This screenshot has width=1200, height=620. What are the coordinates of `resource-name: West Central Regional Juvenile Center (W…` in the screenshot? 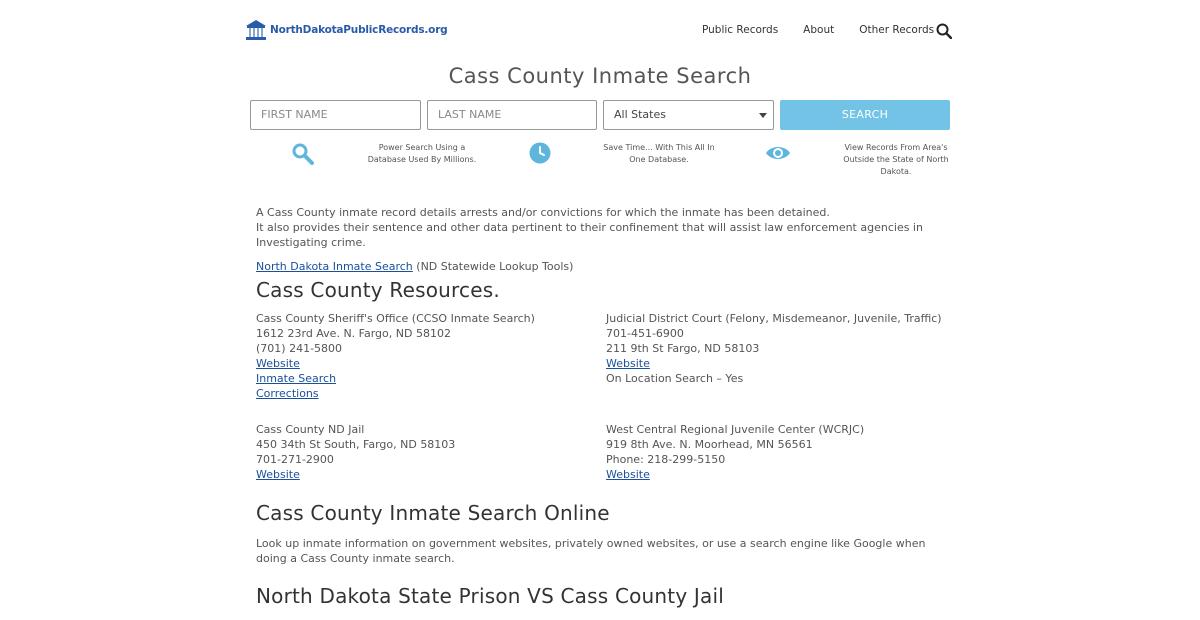 It's located at (735, 429).